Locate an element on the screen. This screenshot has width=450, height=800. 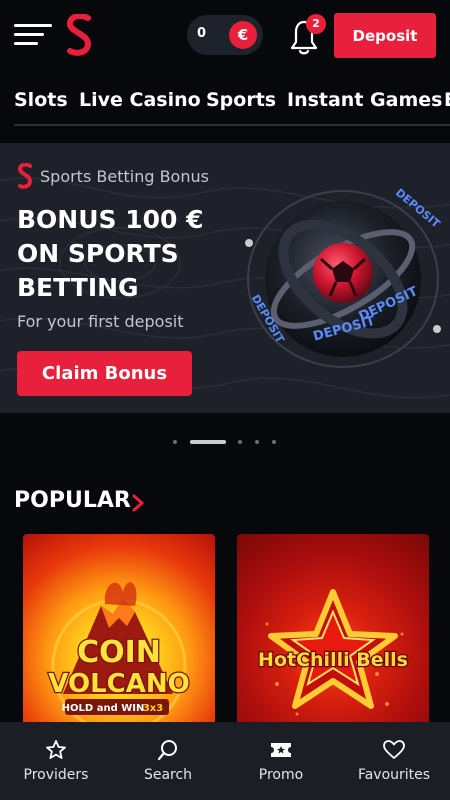
category-tab-live-casino: Live Casino is located at coordinates (140, 100).